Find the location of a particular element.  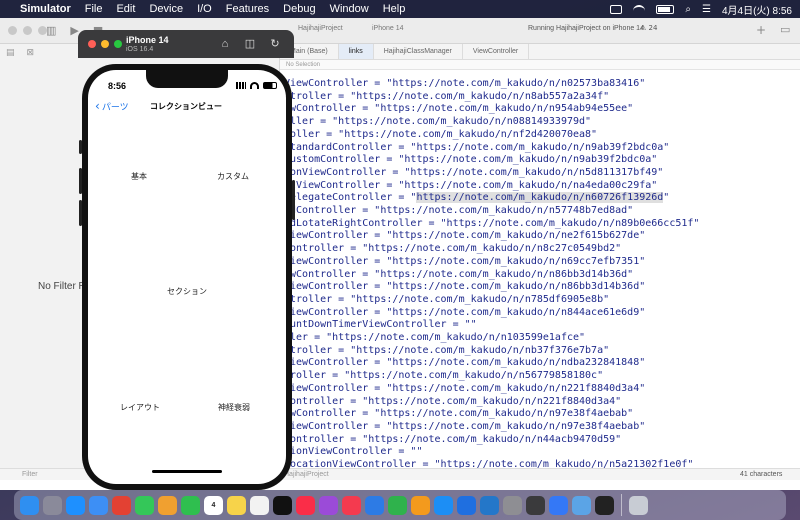

cell-custom: カスタム is located at coordinates (233, 176).